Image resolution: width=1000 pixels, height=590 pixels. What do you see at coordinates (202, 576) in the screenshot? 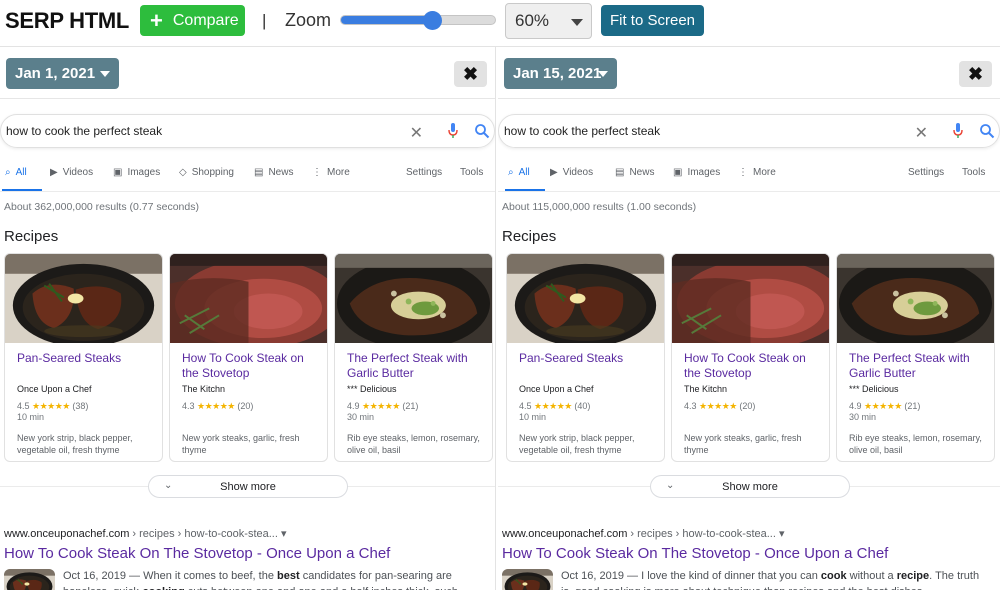
I see `snippet-text: — When it comes to beef, the` at bounding box center [202, 576].